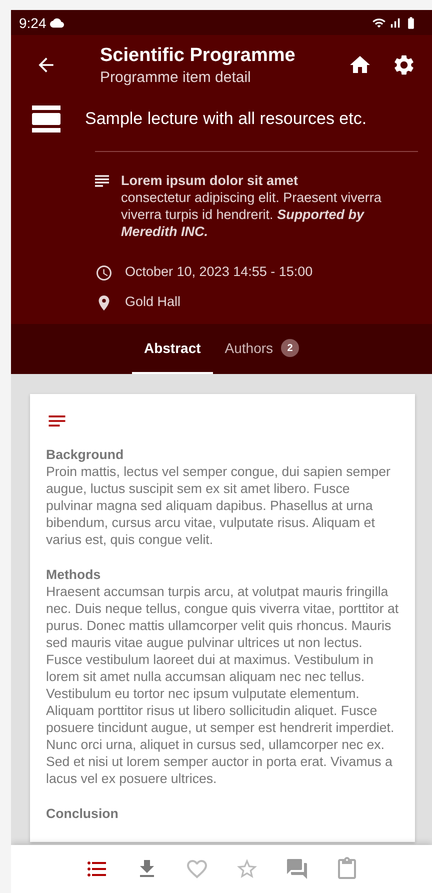  What do you see at coordinates (102, 181) in the screenshot?
I see `description-icon` at bounding box center [102, 181].